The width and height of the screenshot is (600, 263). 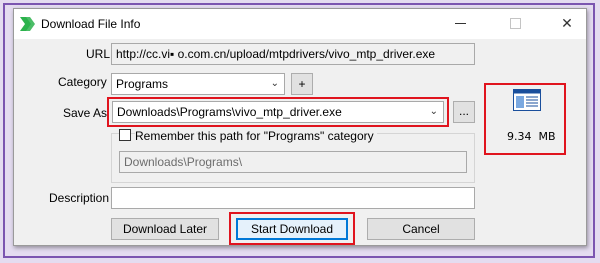 I want to click on url-label: URL, so click(x=98, y=54).